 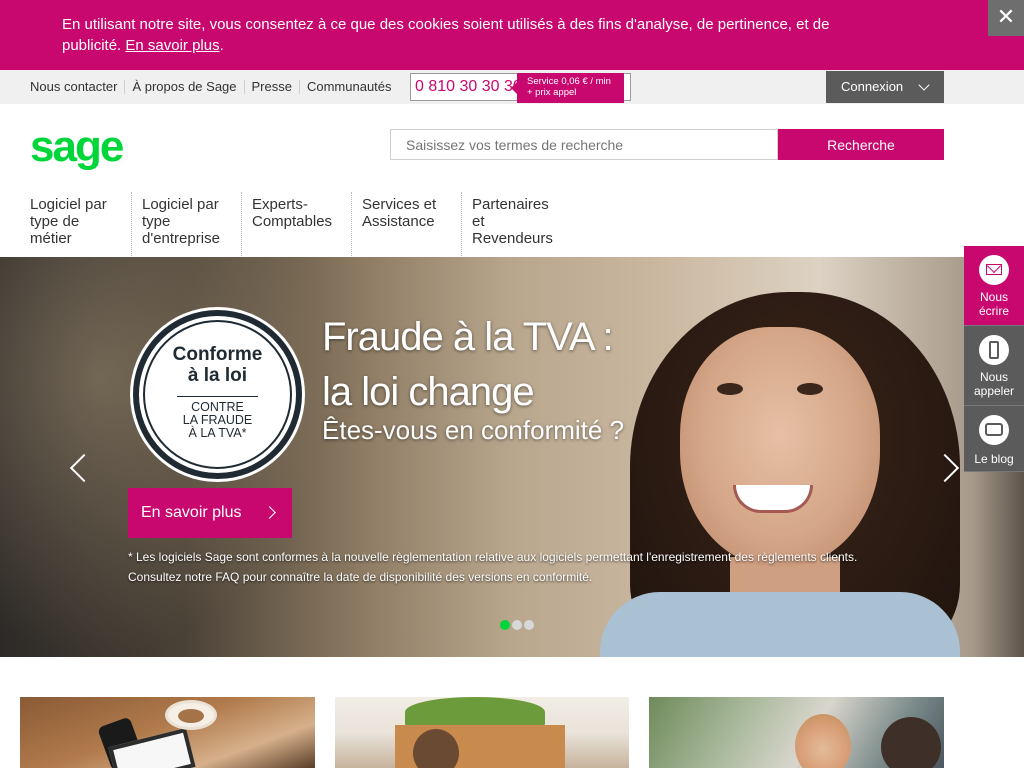 What do you see at coordinates (217, 375) in the screenshot?
I see `badge-line-2: à la loi` at bounding box center [217, 375].